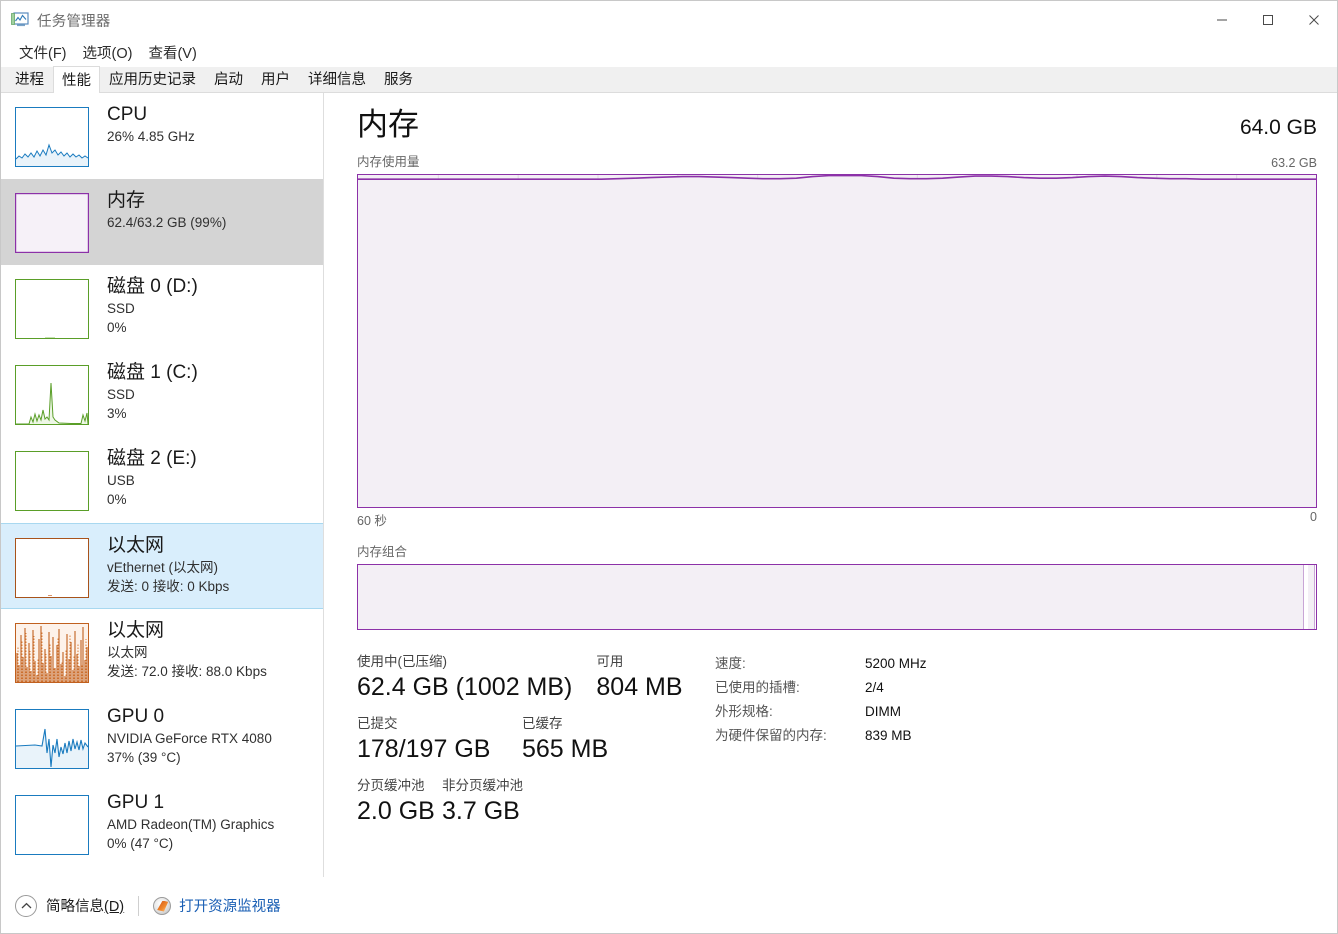 Image resolution: width=1338 pixels, height=934 pixels. I want to click on stat-form-factor-value: DIMM, so click(883, 711).